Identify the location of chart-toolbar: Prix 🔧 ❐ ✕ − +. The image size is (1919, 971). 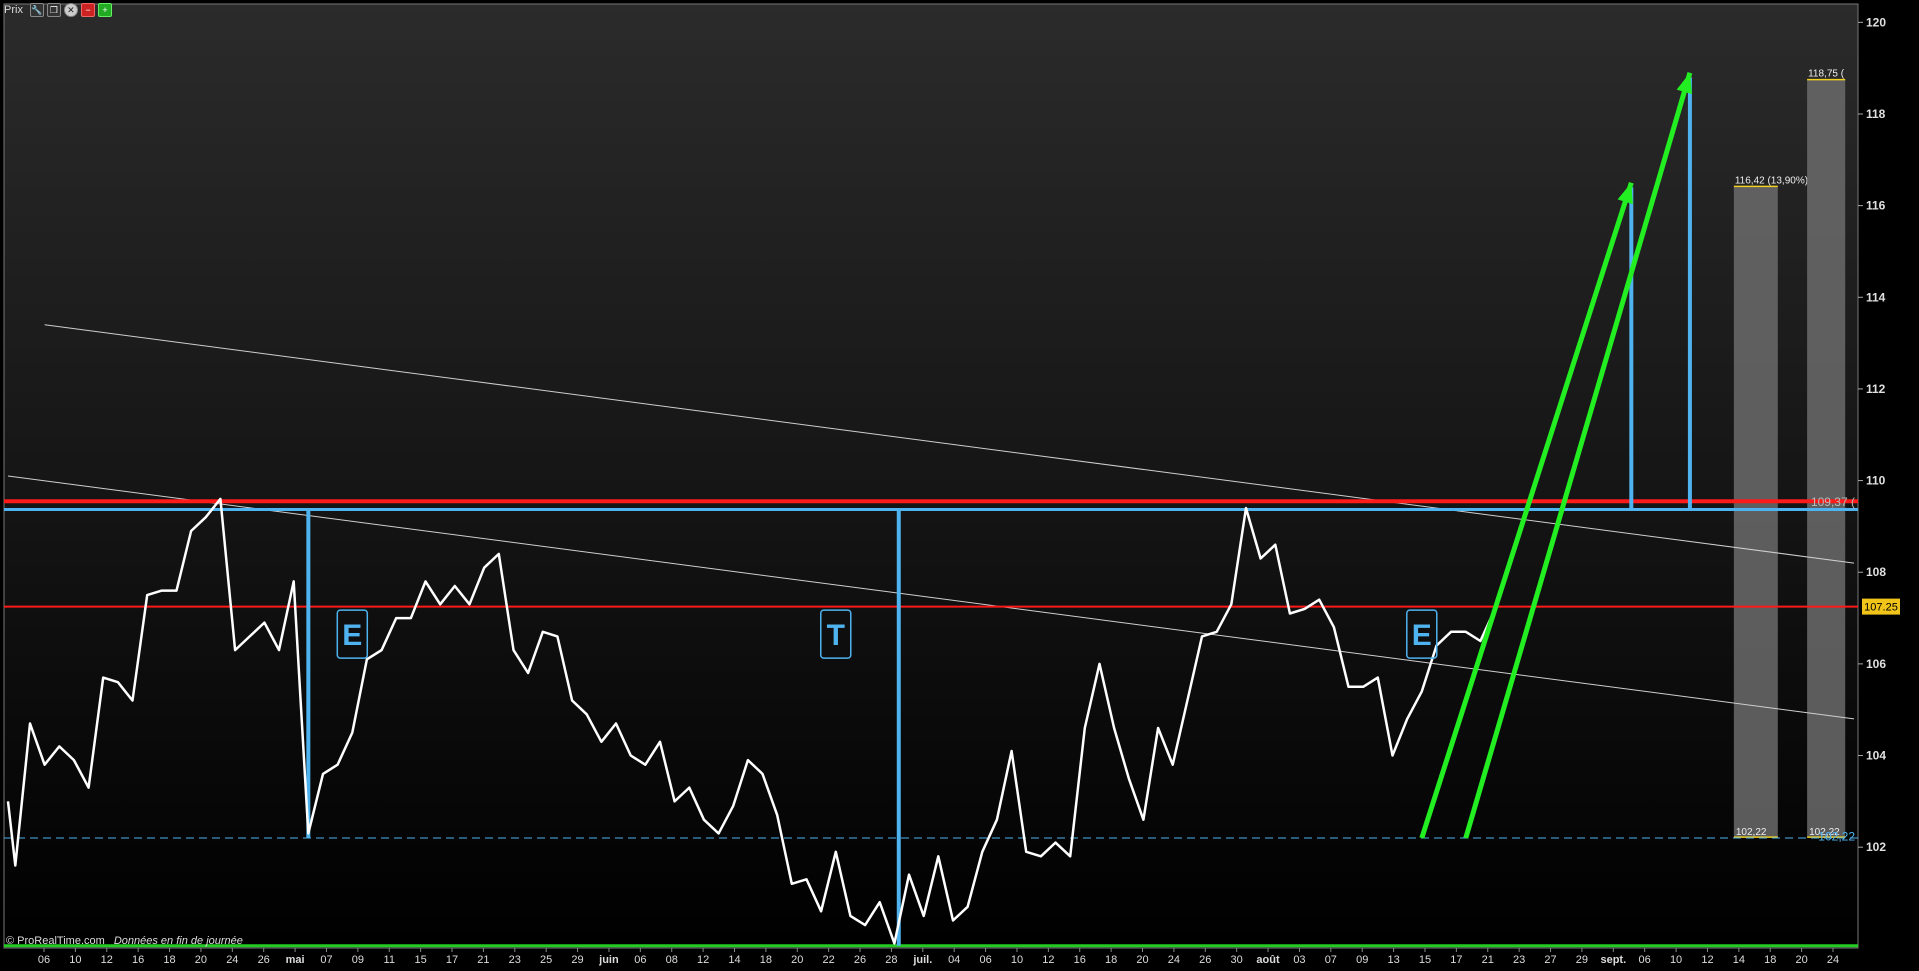
(58, 10).